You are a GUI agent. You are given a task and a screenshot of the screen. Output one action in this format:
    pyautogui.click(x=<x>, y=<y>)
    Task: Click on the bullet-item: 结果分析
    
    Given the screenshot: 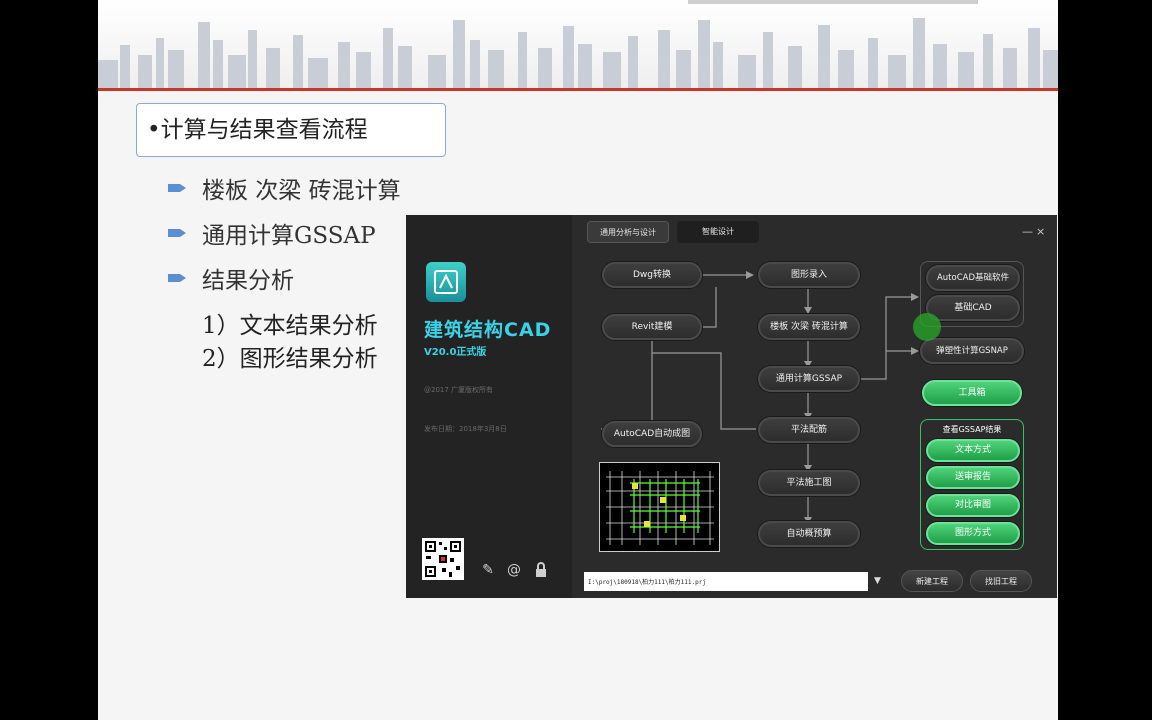 What is the action you would take?
    pyautogui.click(x=231, y=278)
    